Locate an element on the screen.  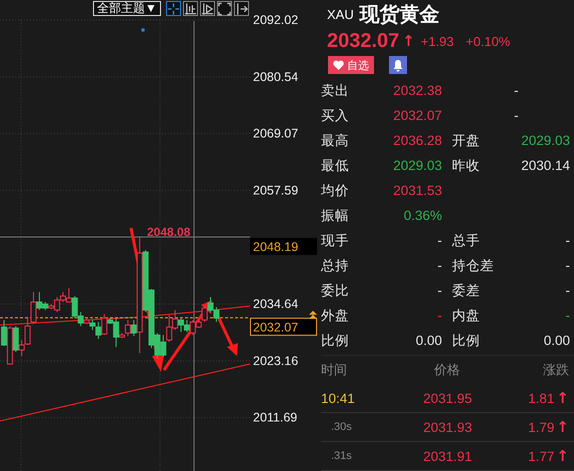
double-caret-icon is located at coordinates (313, 314).